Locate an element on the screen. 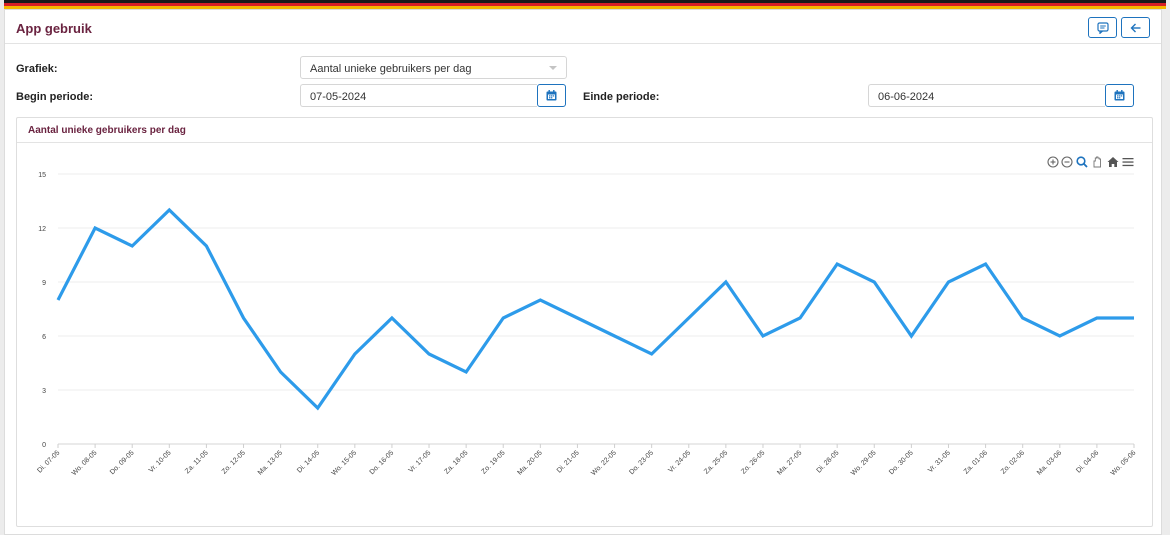  begin-calendar-button is located at coordinates (551, 95).